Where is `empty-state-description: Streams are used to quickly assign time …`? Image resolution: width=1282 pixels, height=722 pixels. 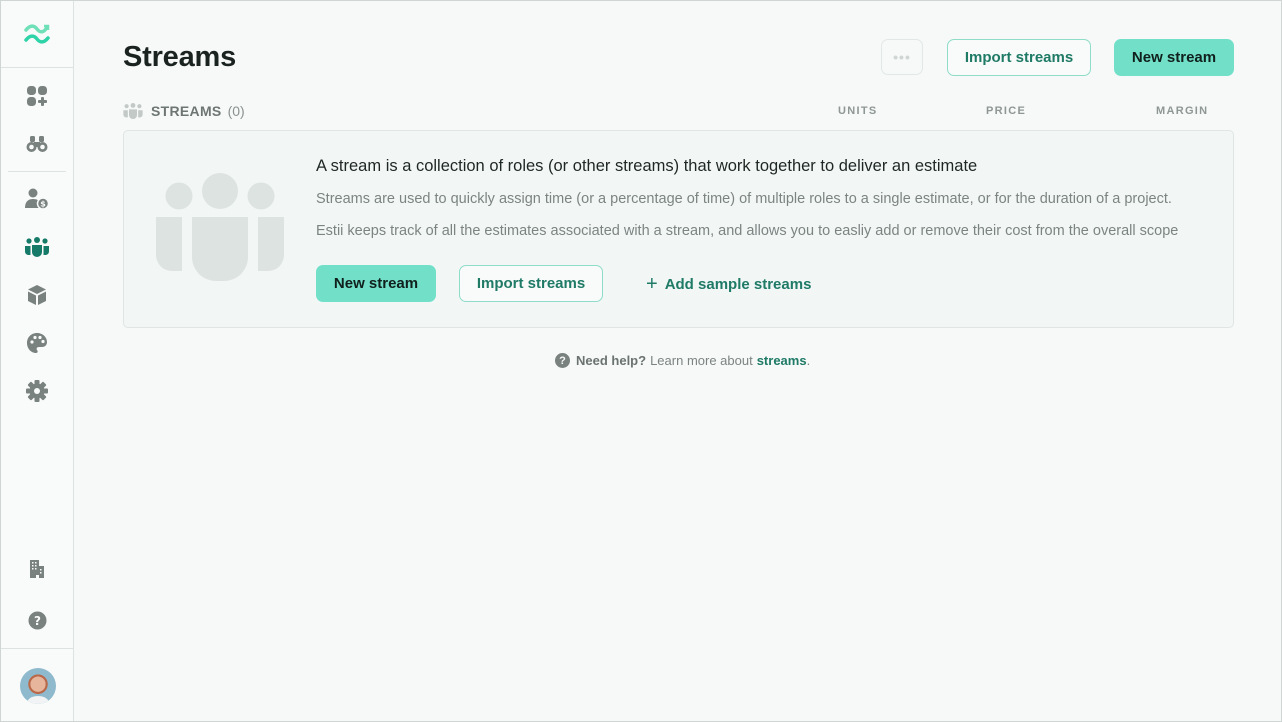 empty-state-description: Streams are used to quickly assign time … is located at coordinates (744, 199).